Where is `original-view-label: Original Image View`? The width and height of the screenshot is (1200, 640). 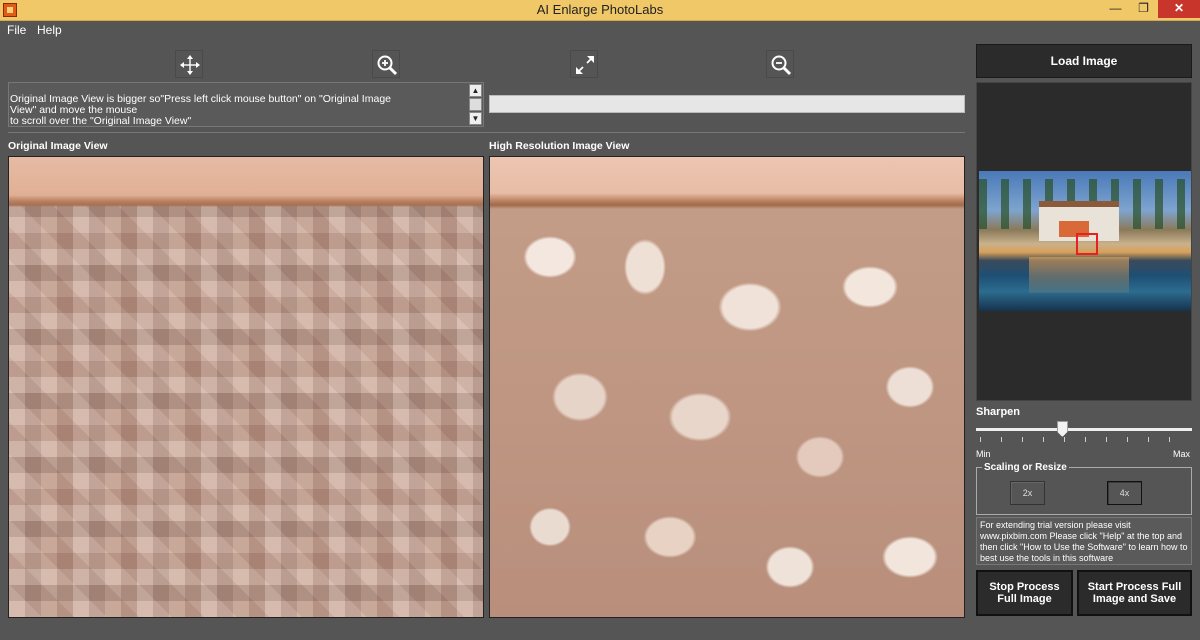 original-view-label: Original Image View is located at coordinates (58, 146).